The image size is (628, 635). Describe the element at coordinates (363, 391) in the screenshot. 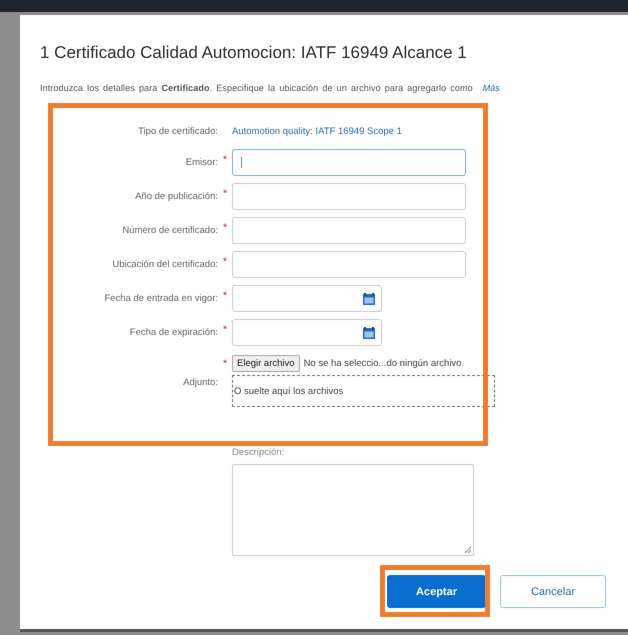

I see `drop-zone: O suelte aquí los archivos` at that location.